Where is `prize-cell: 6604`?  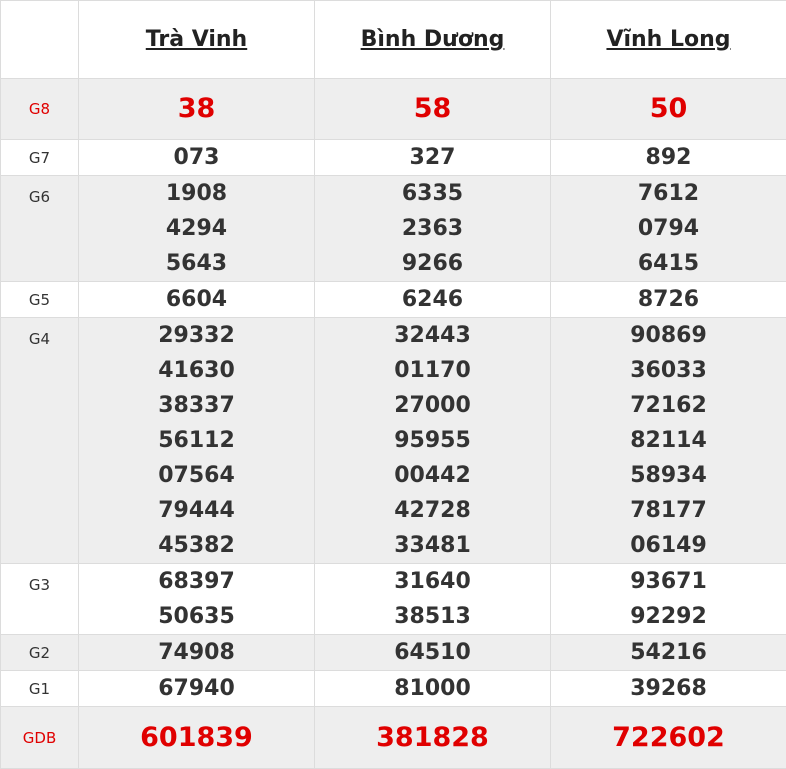 prize-cell: 6604 is located at coordinates (197, 300).